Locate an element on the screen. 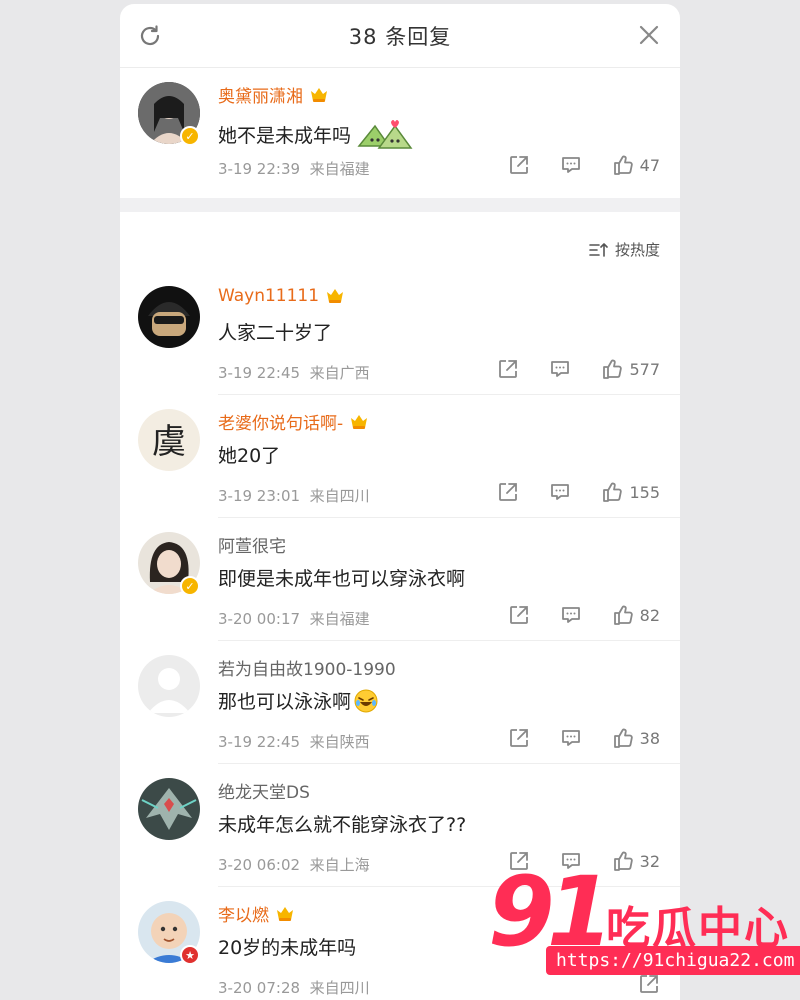  sort-row: 按热度 is located at coordinates (400, 242).